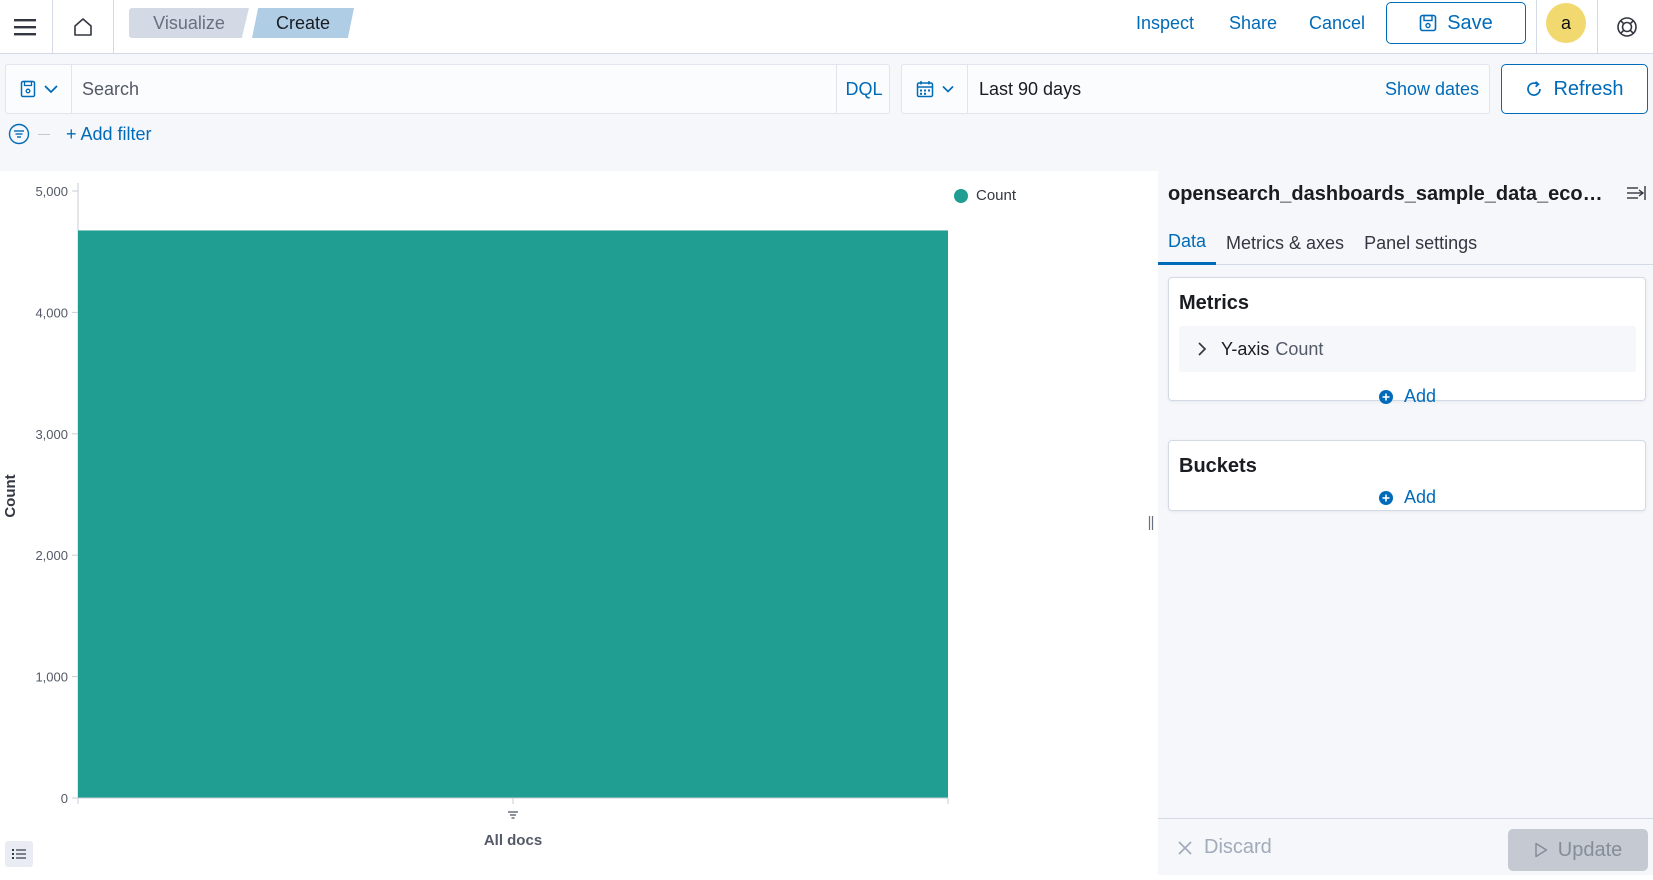  I want to click on filter-options-icon, so click(19, 134).